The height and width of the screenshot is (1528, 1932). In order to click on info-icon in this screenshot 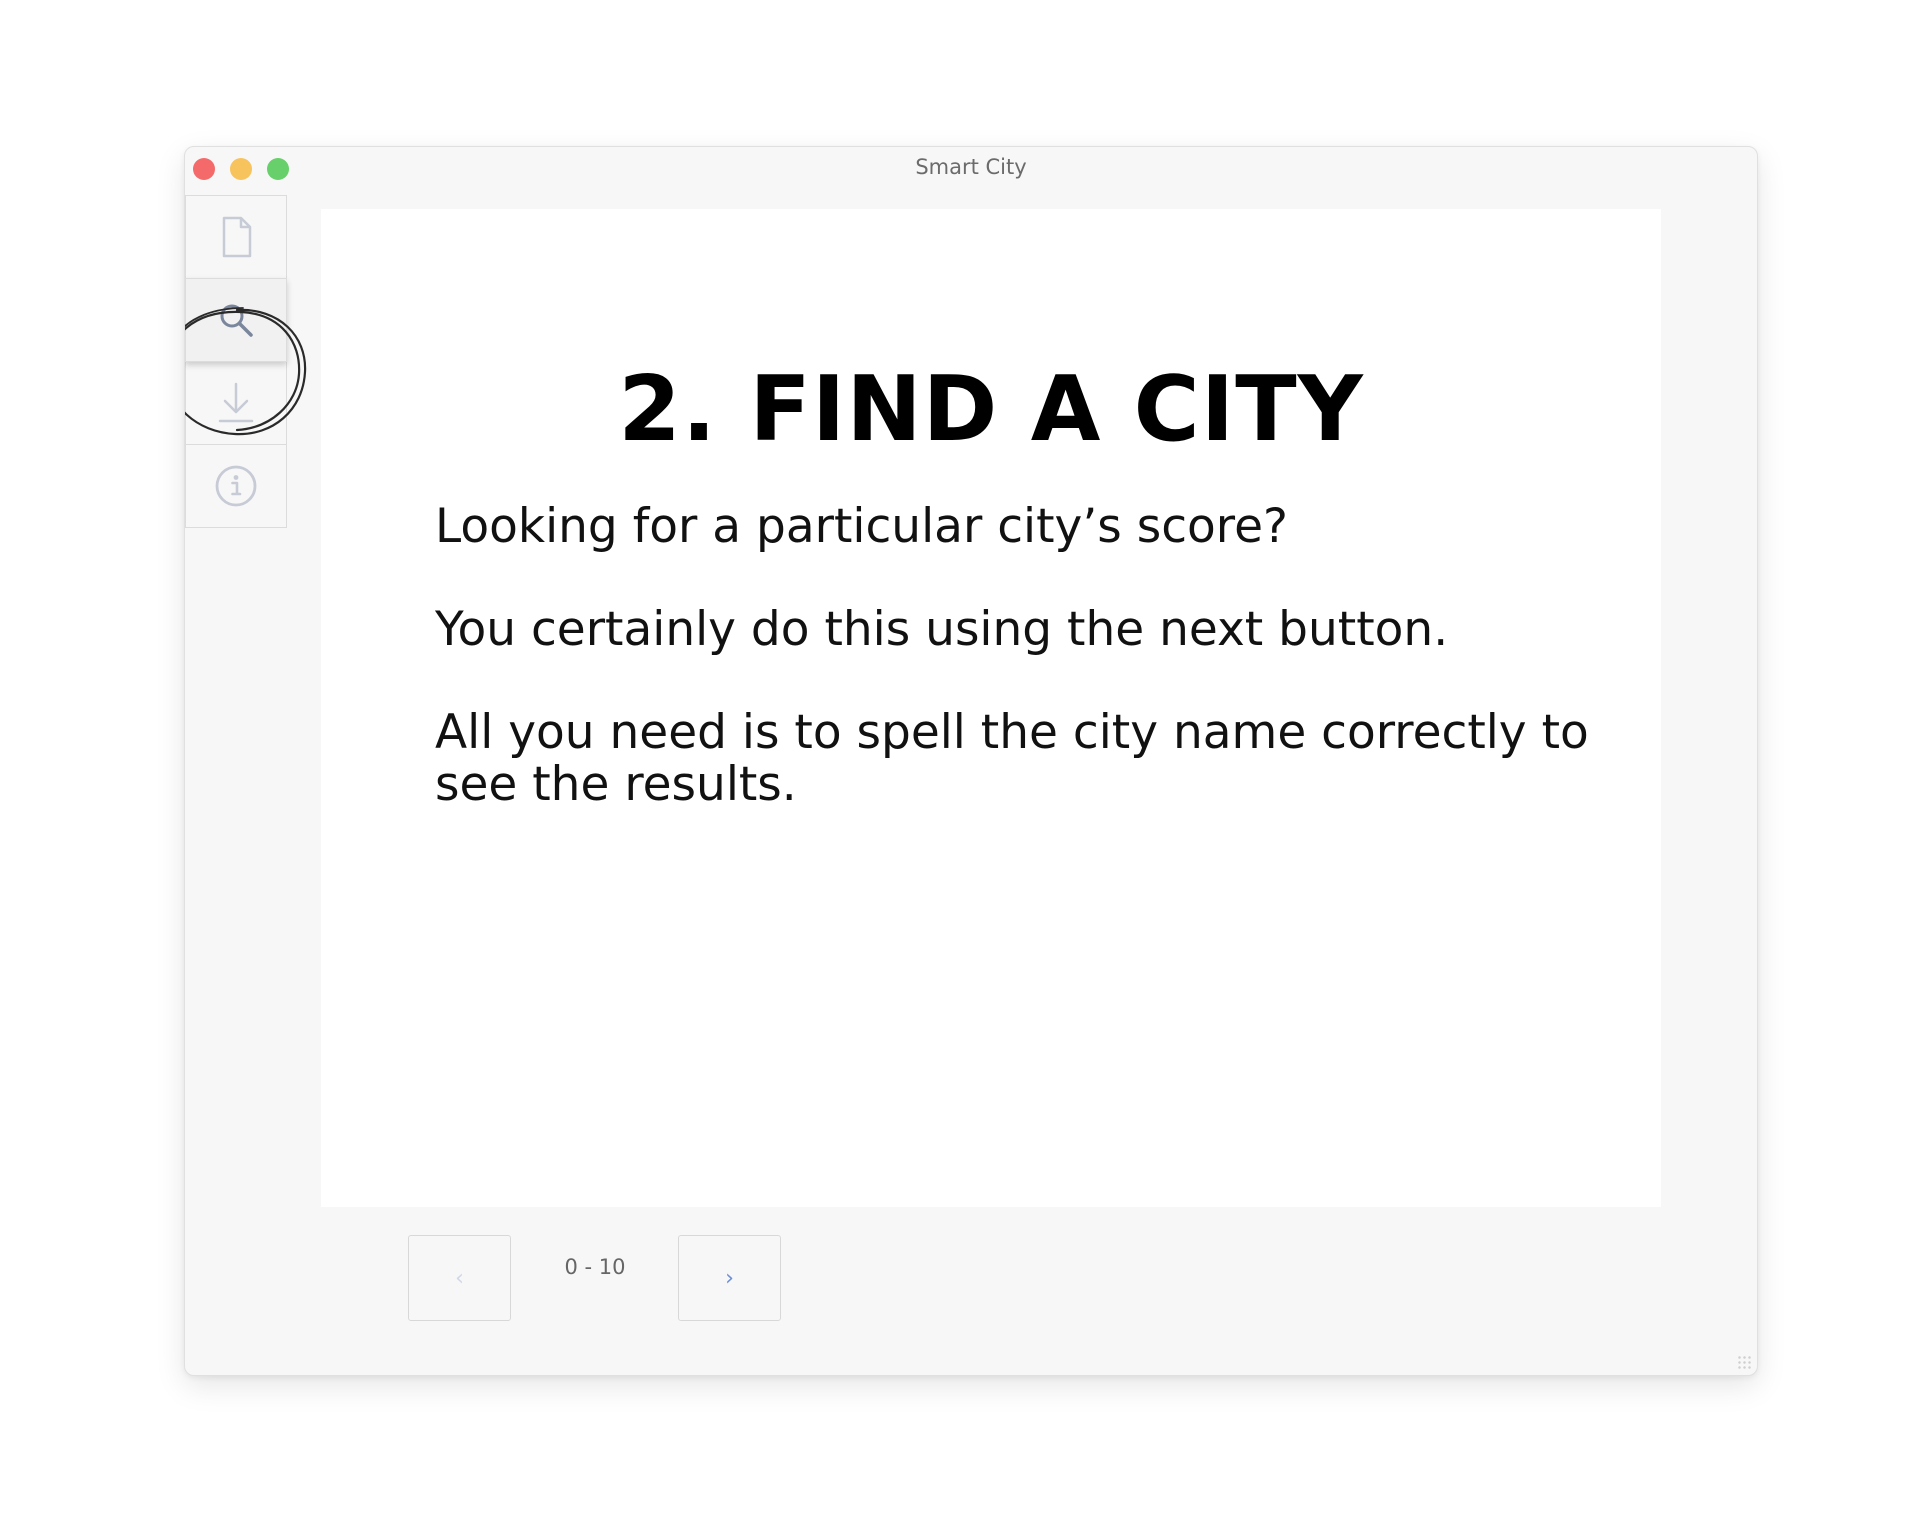, I will do `click(236, 486)`.